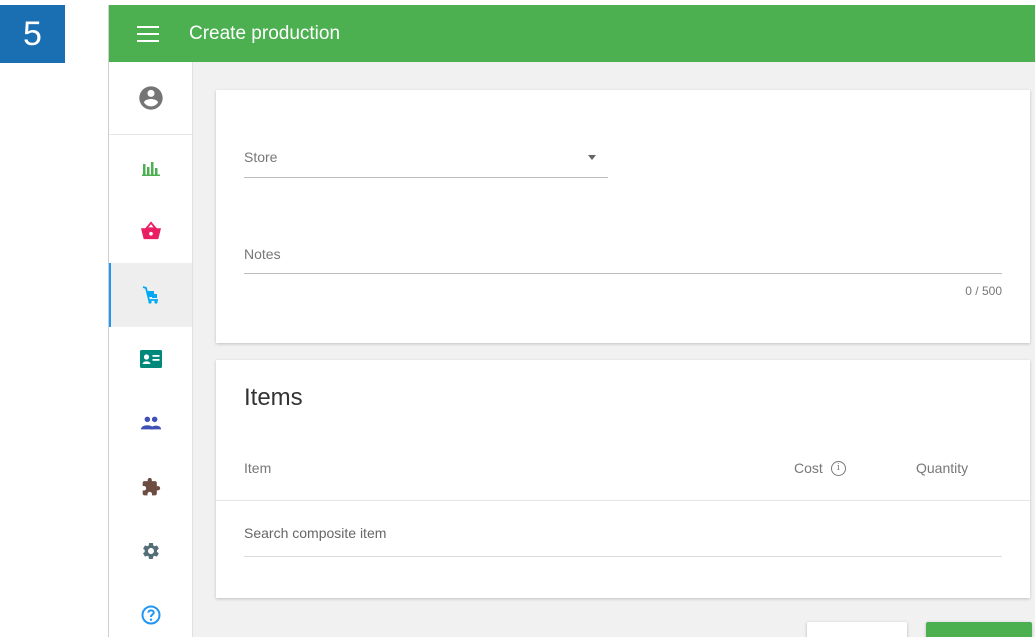  I want to click on items-heading: Items, so click(273, 397).